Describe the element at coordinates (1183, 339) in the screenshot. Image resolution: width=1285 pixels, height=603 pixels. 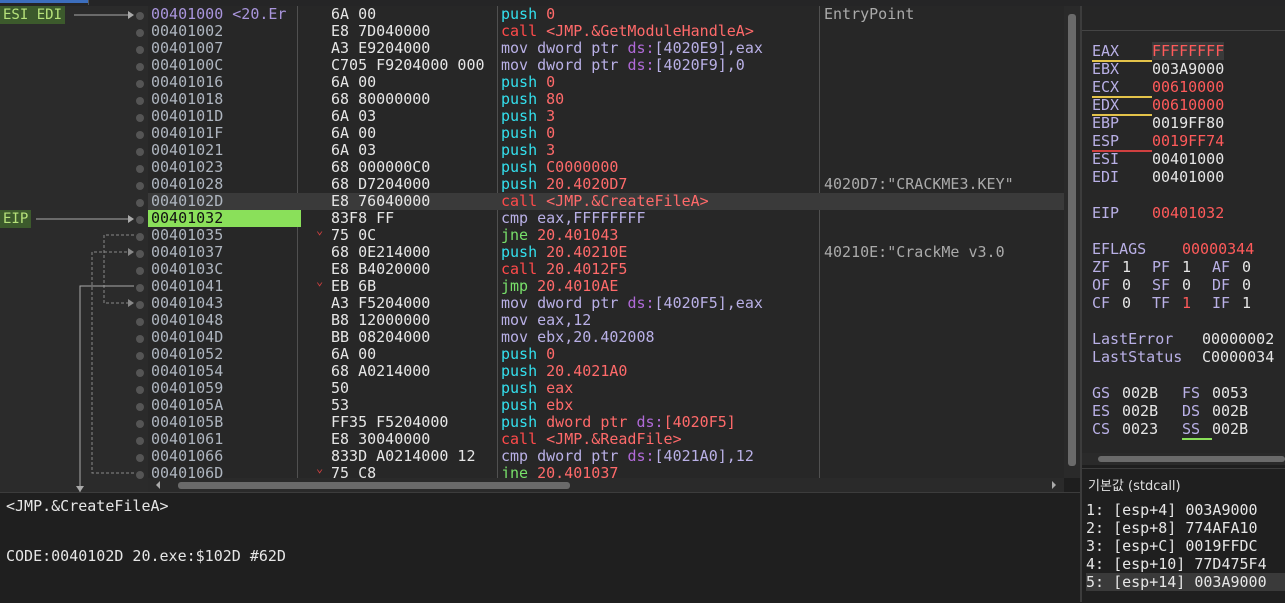
I see `register-lasterror: LastError 00000002` at that location.